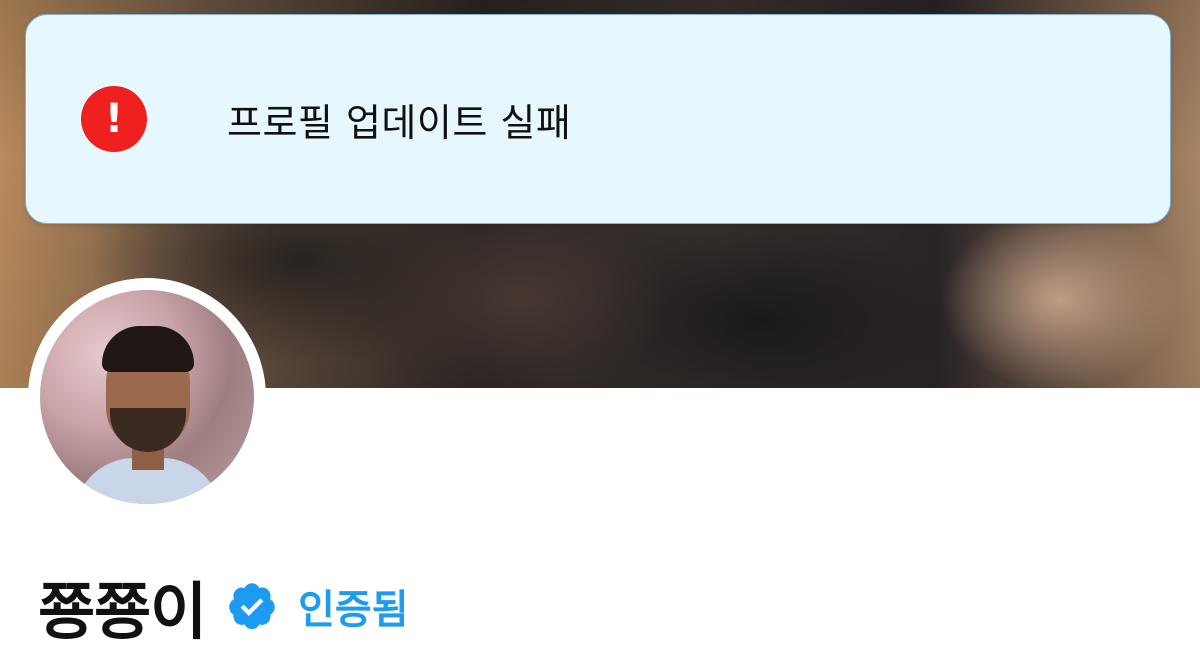 The width and height of the screenshot is (1200, 672). What do you see at coordinates (399, 122) in the screenshot?
I see `toast-message: 프로필 업데이트 실패` at bounding box center [399, 122].